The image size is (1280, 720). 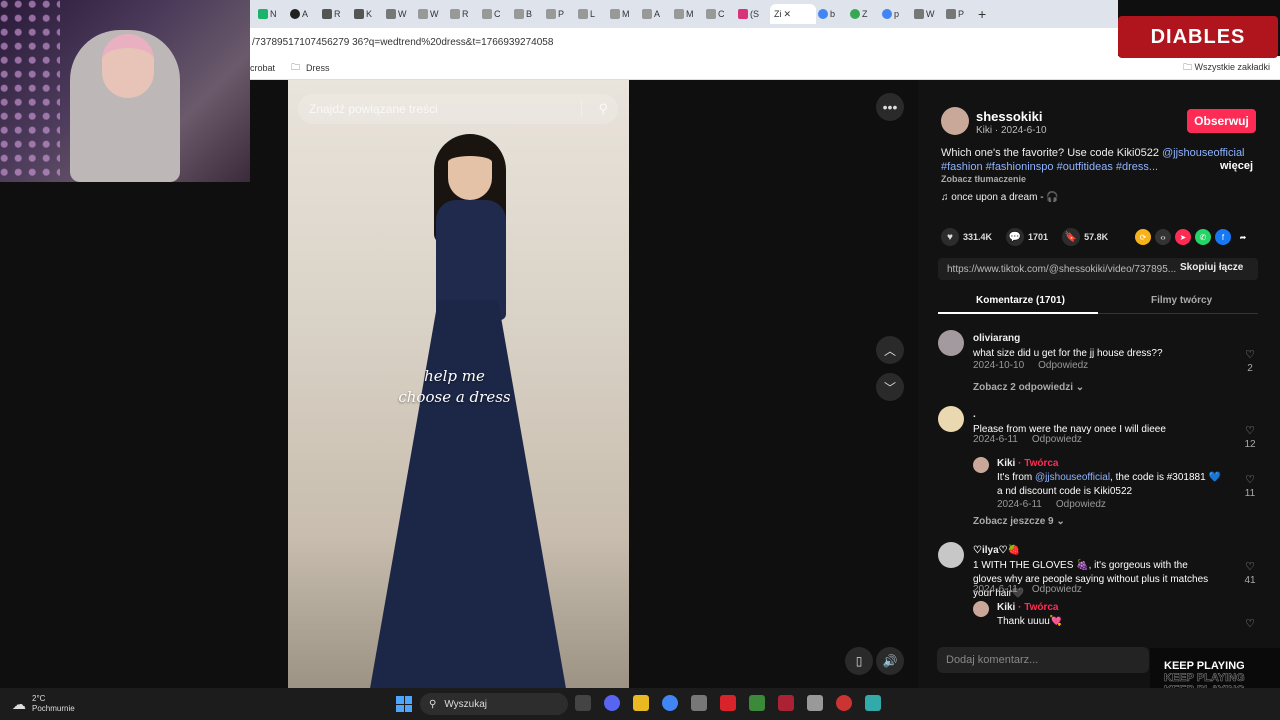 I want to click on share-arrow-icon: ➦, so click(x=1243, y=237).